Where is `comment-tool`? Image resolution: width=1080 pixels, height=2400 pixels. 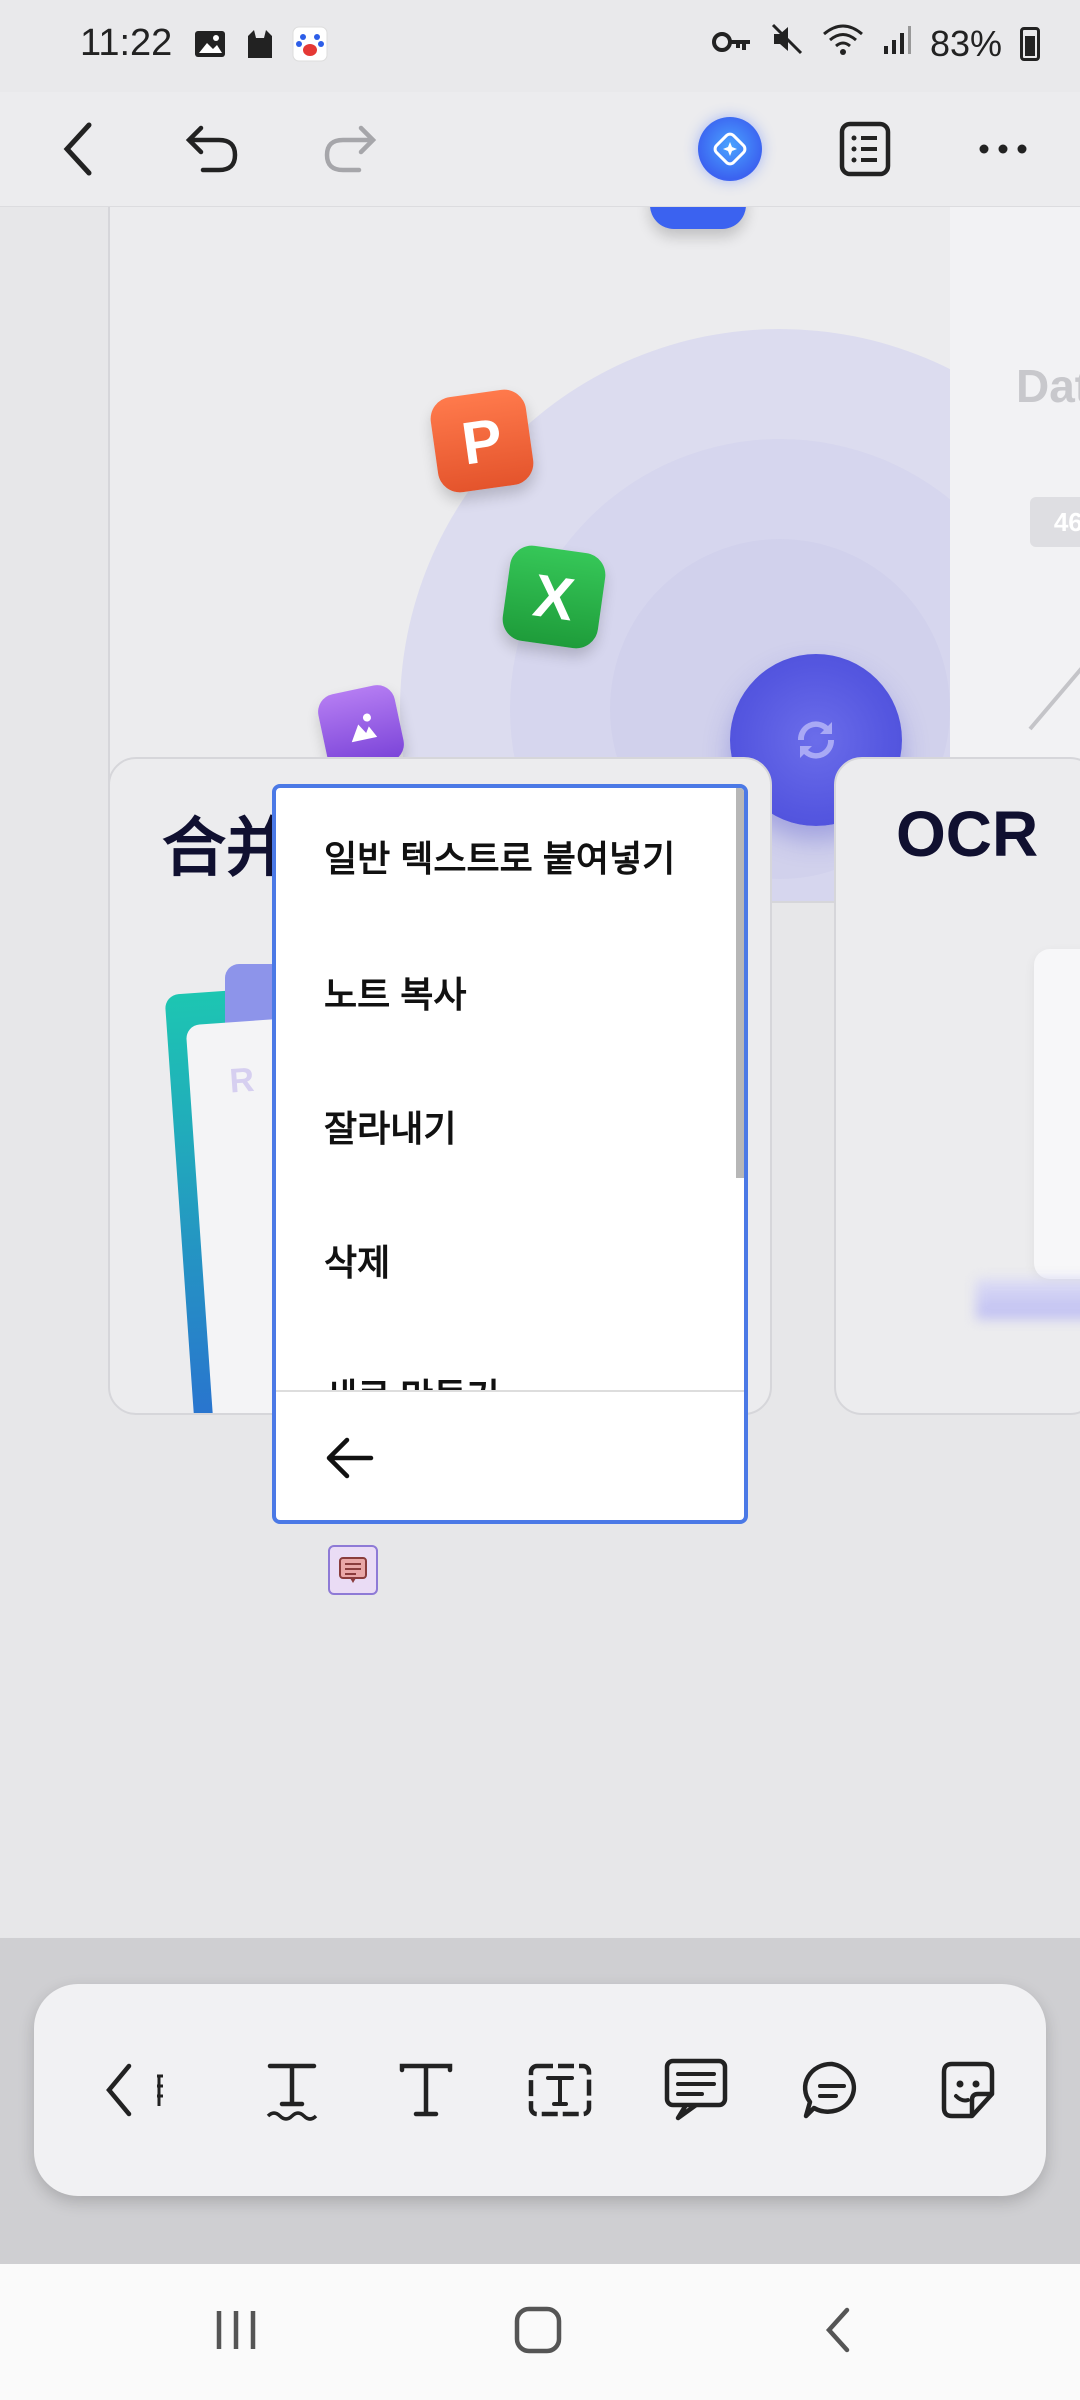 comment-tool is located at coordinates (832, 2090).